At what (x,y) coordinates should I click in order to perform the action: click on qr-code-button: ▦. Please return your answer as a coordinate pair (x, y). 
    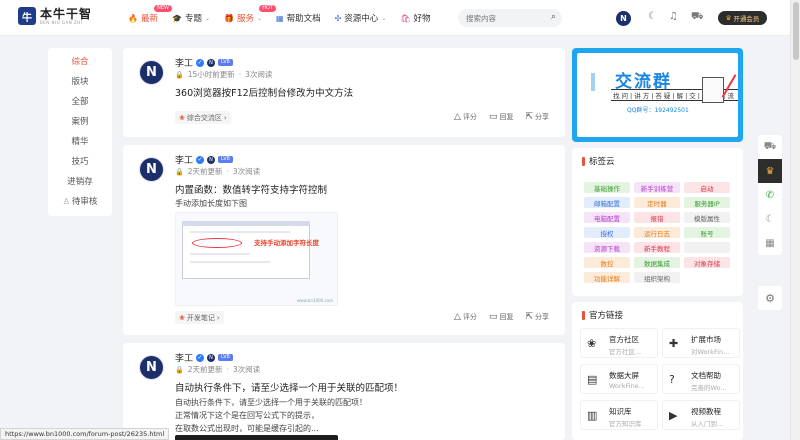
    Looking at the image, I should click on (770, 243).